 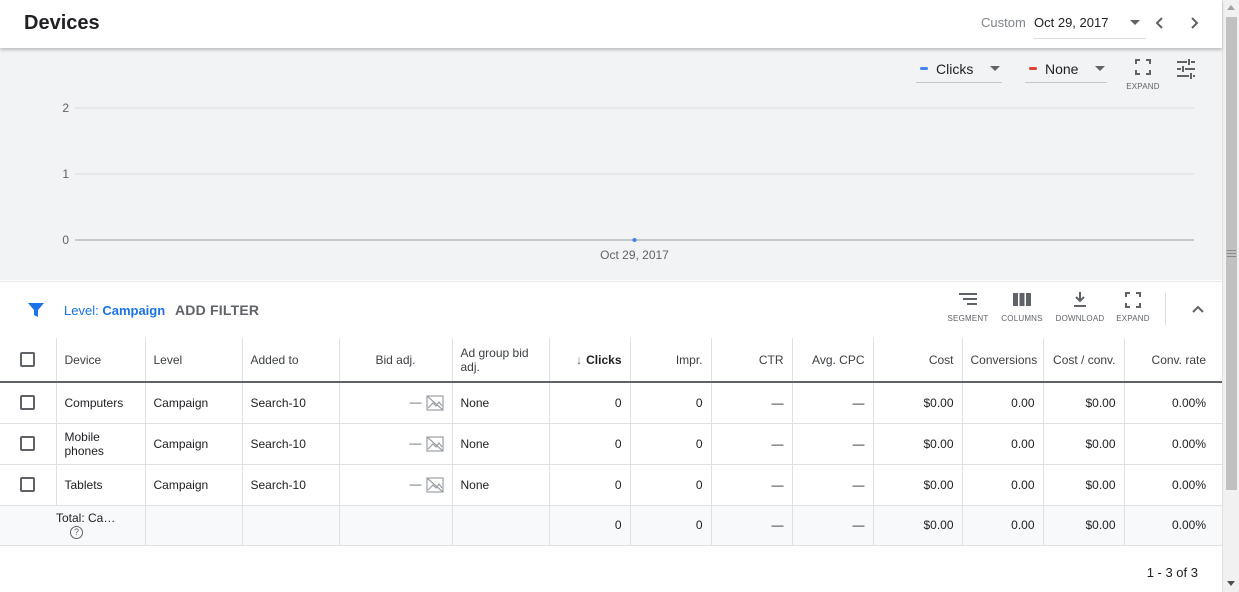 I want to click on scroll-grip-icon, so click(x=1231, y=253).